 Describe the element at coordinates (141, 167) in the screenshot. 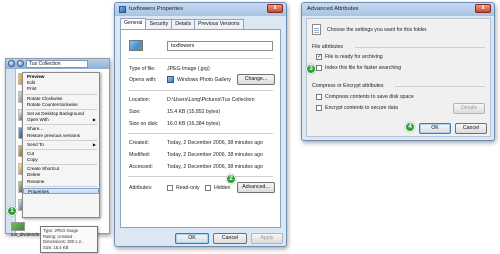

I see `accessed-label: Accessed:` at that location.